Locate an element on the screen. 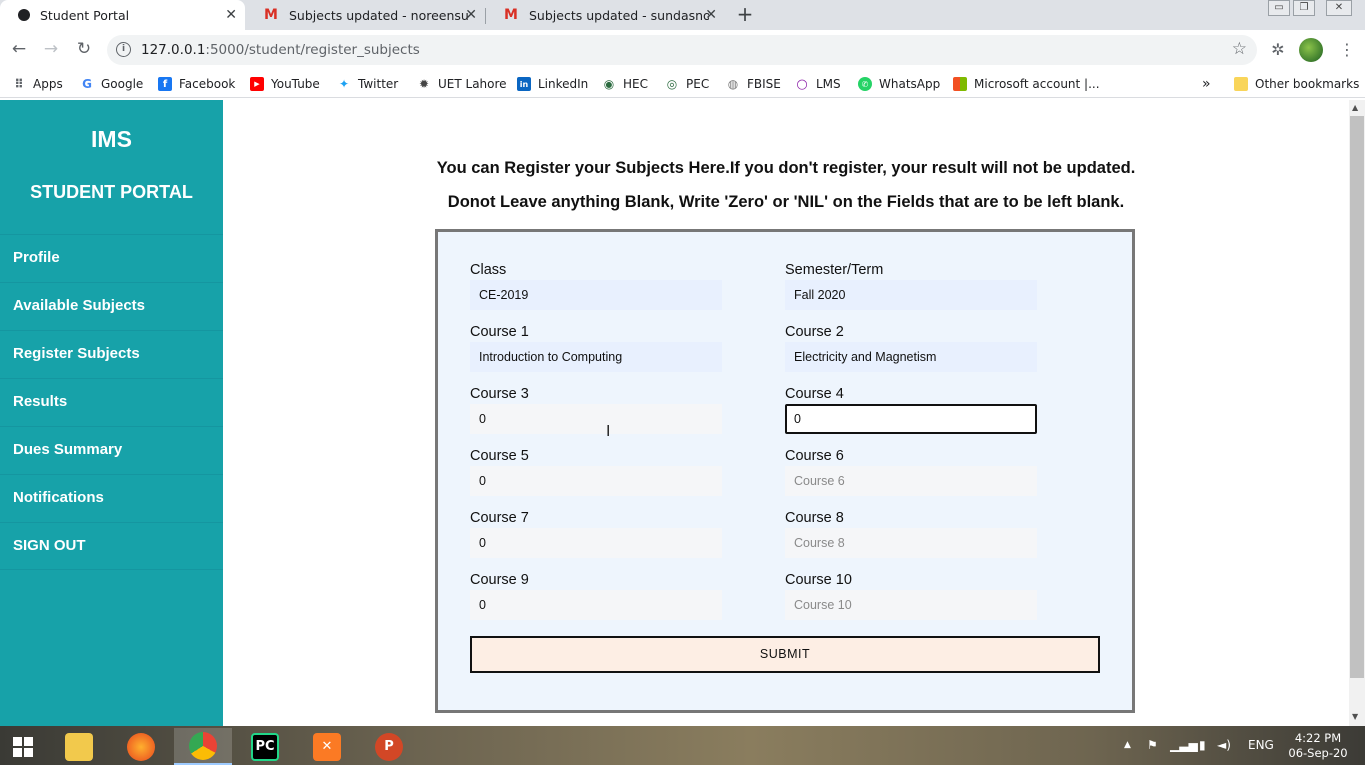 The height and width of the screenshot is (765, 1365). forward-arrow-icon: → is located at coordinates (51, 49).